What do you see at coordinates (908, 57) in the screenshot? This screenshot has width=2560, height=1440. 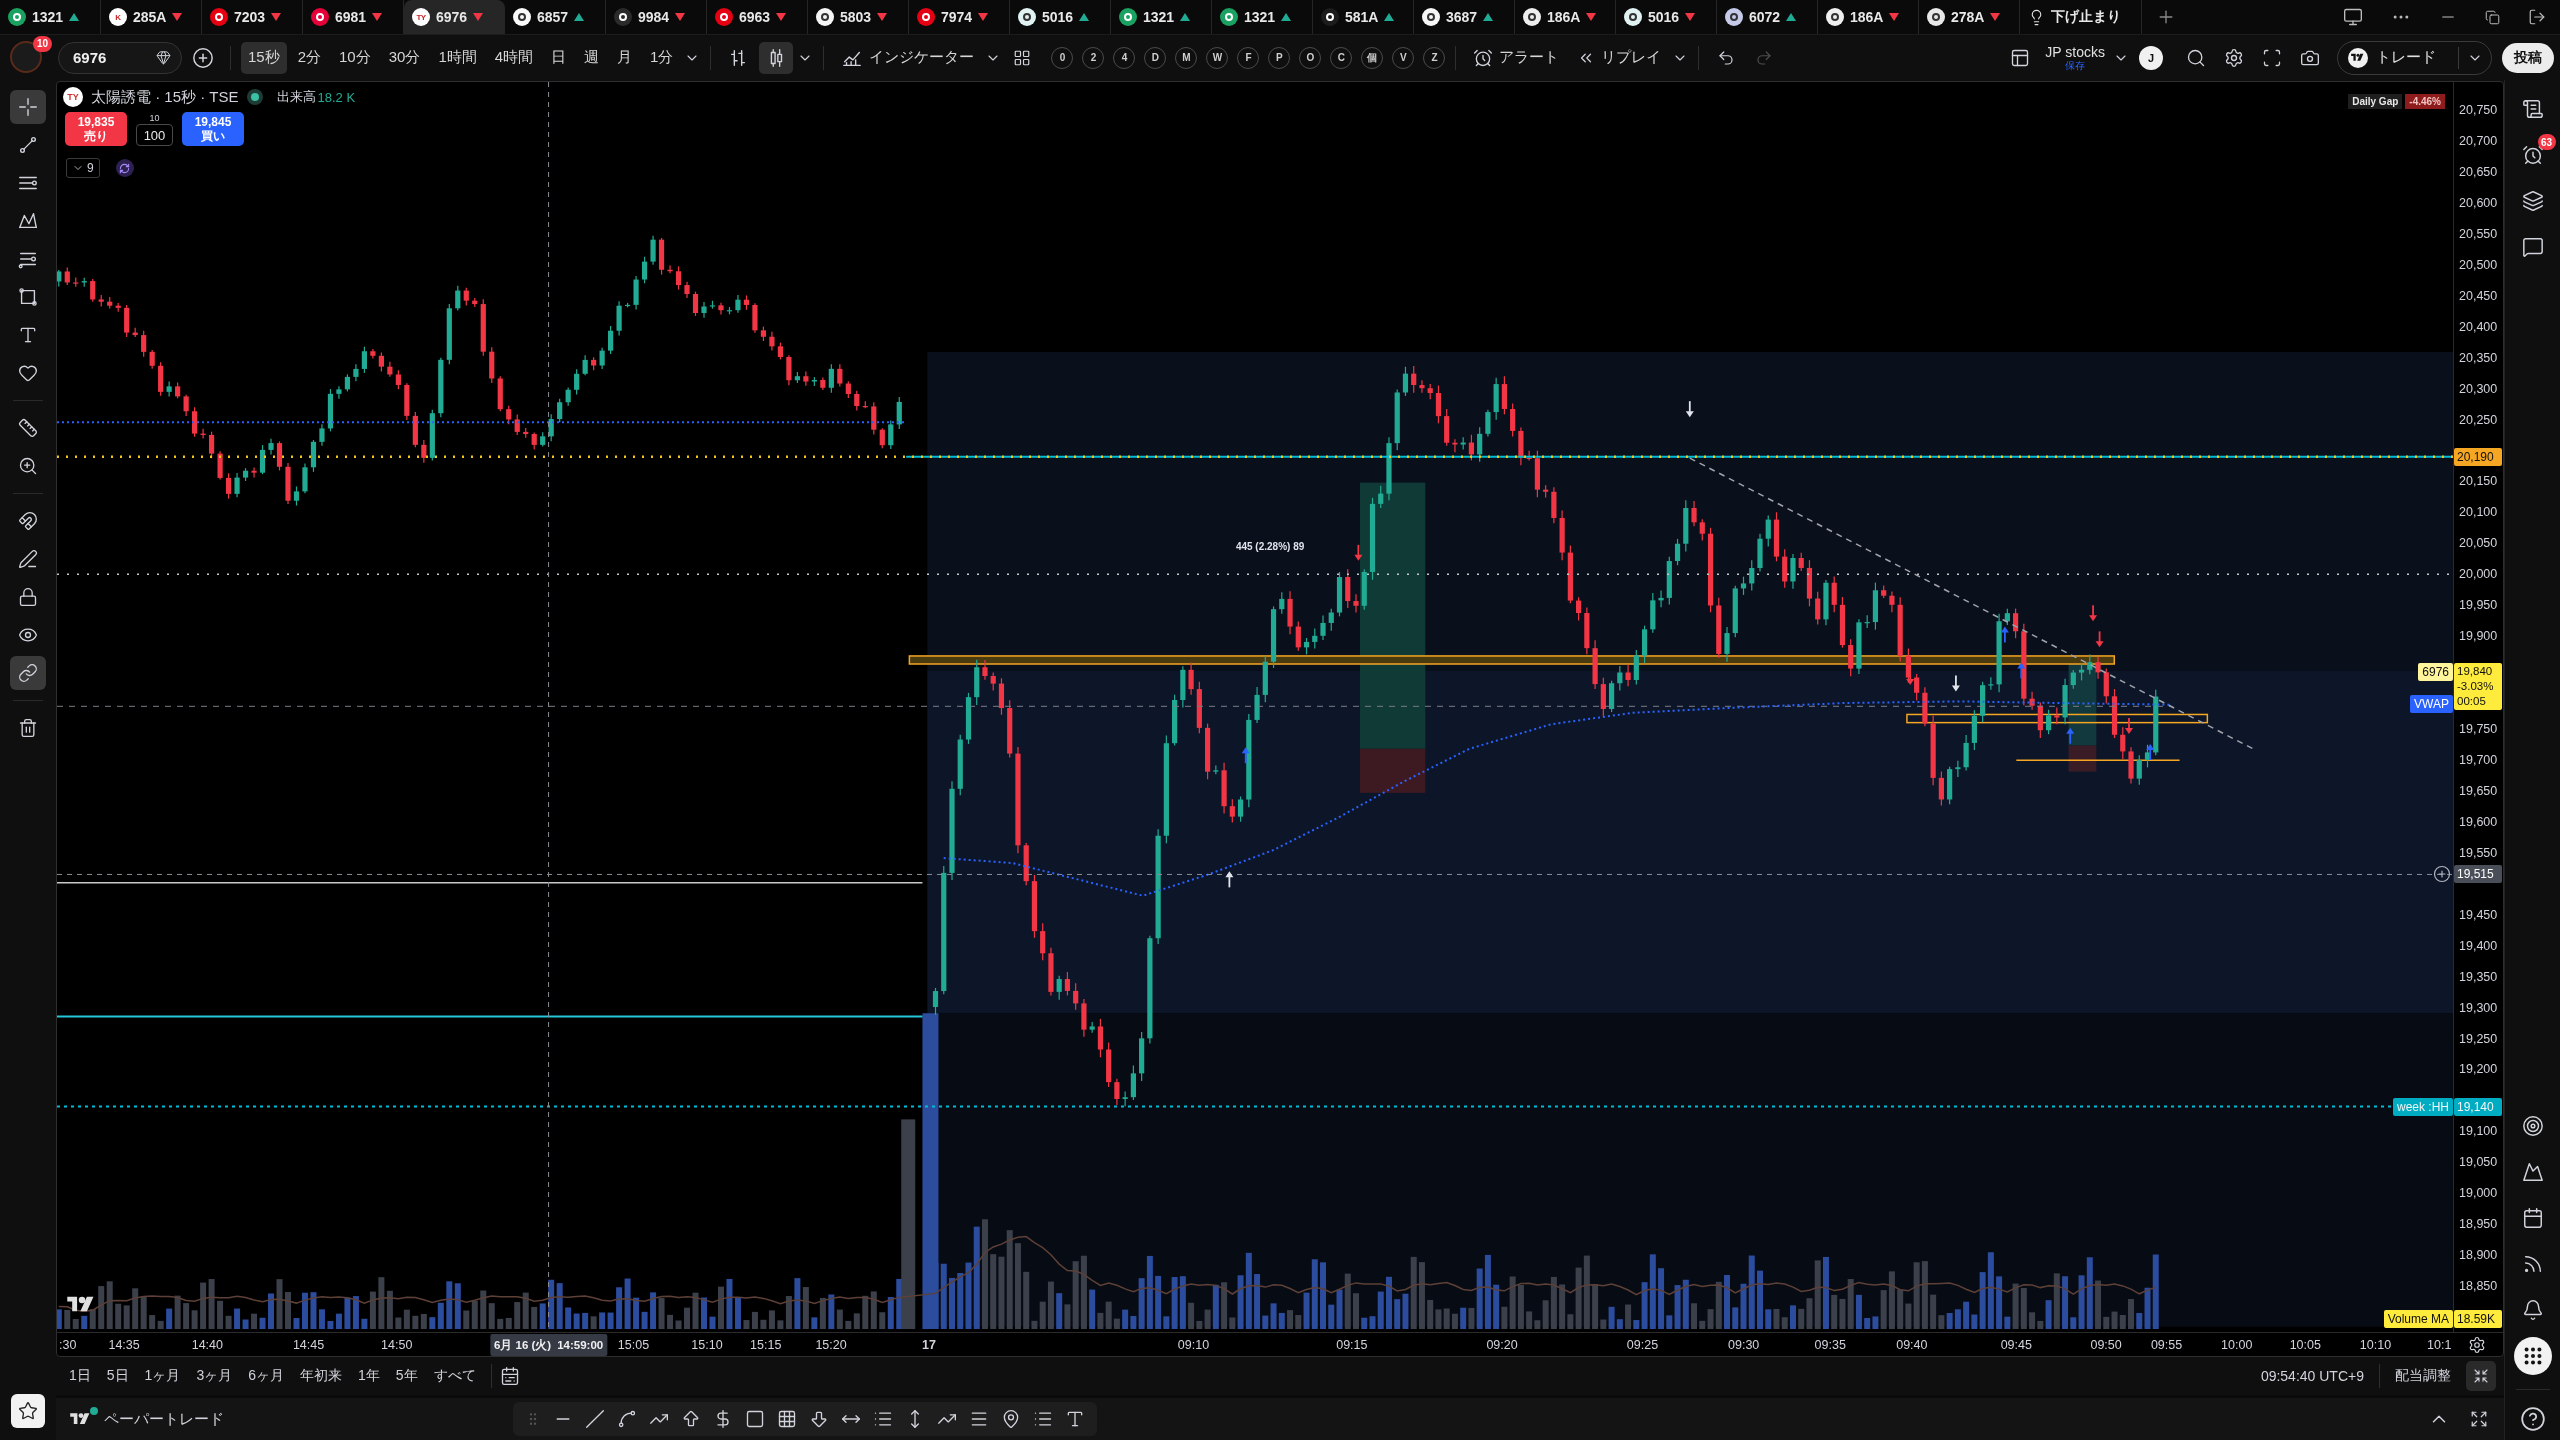 I see `indicators-button: インジケーター` at bounding box center [908, 57].